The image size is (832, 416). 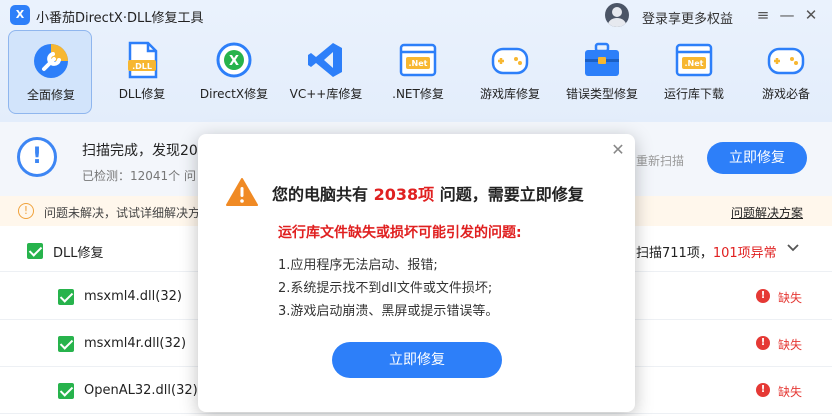 What do you see at coordinates (143, 60) in the screenshot?
I see `dll-file-icon: .DLL` at bounding box center [143, 60].